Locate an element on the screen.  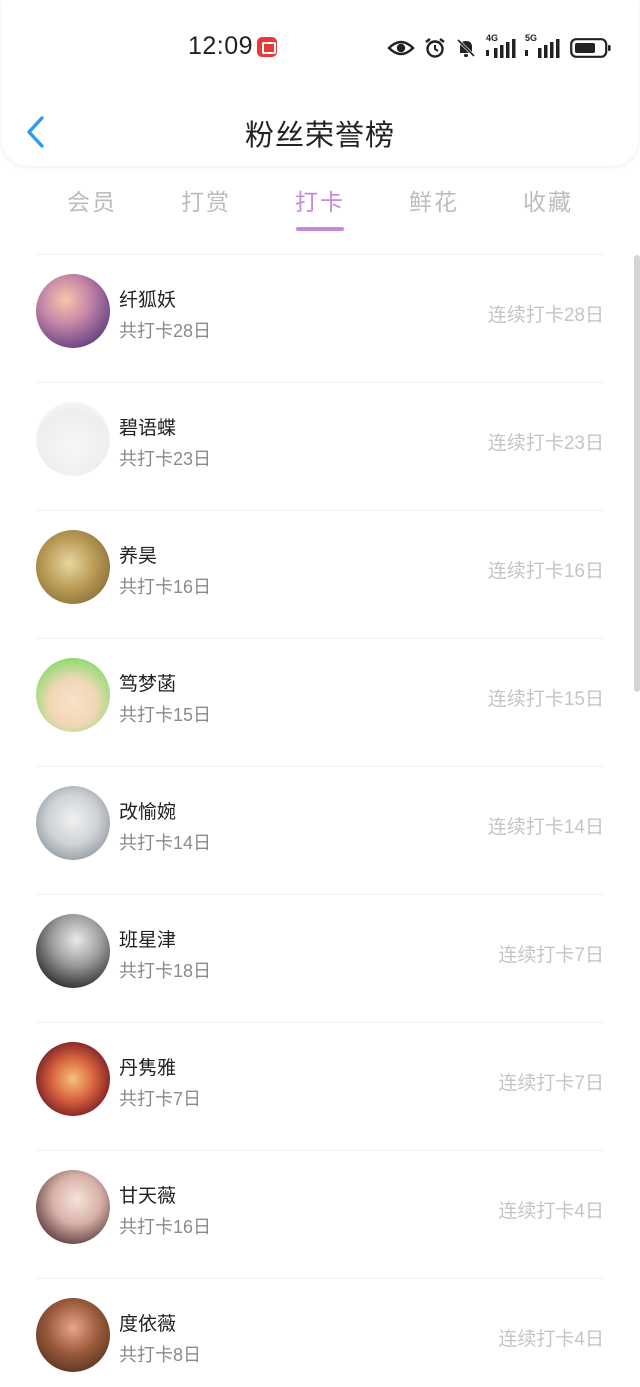
notification-icon is located at coordinates (267, 47).